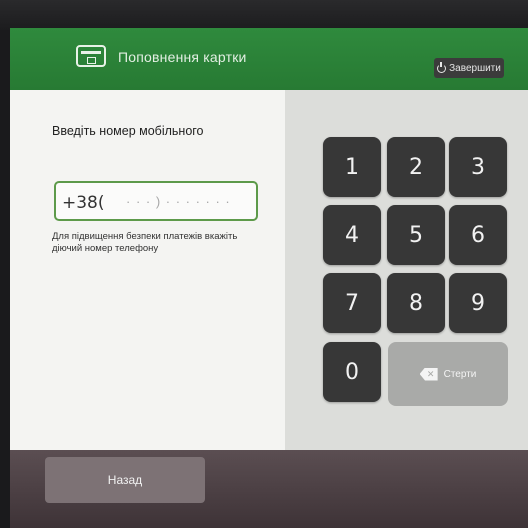  Describe the element at coordinates (83, 203) in the screenshot. I see `phone-input-value: +38(` at that location.